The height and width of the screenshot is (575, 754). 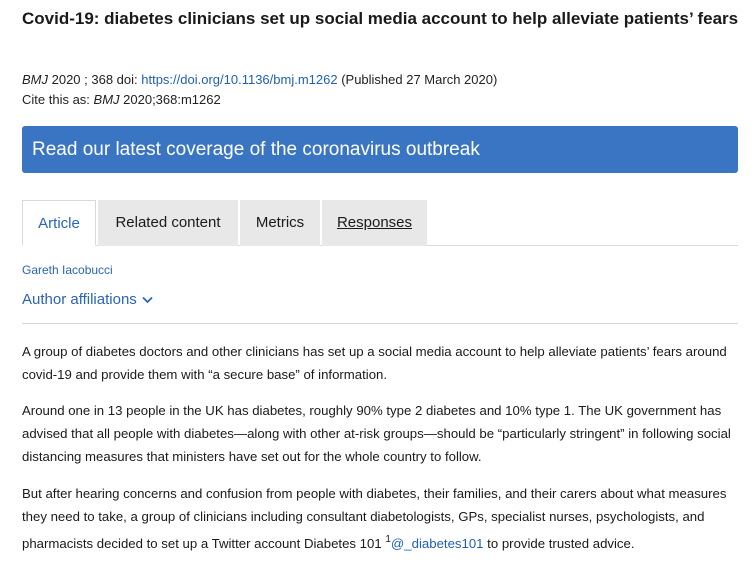 I want to click on year-volume: 2020 ; 368, so click(x=82, y=79).